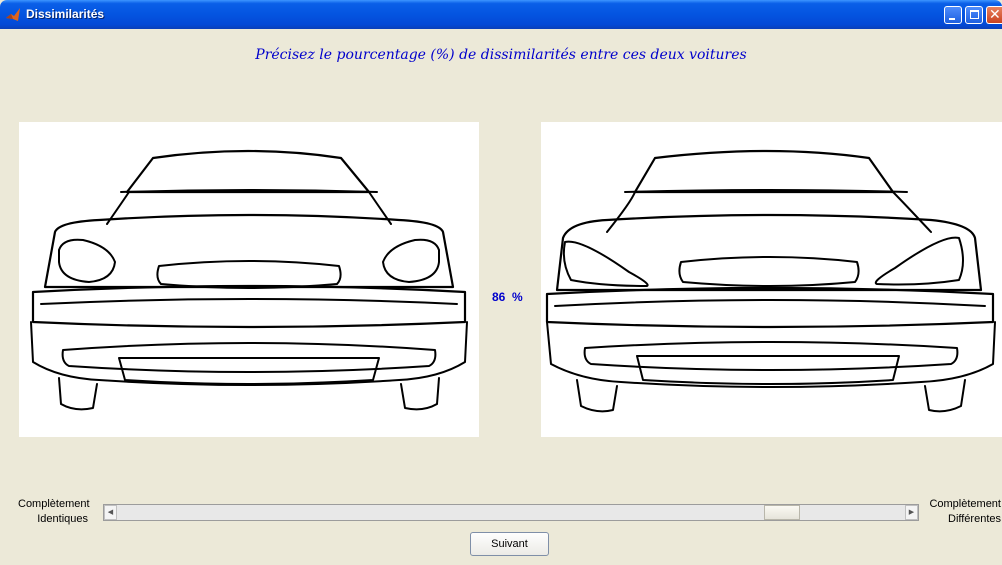 Image resolution: width=1002 pixels, height=565 pixels. I want to click on close-button: ✕, so click(994, 15).